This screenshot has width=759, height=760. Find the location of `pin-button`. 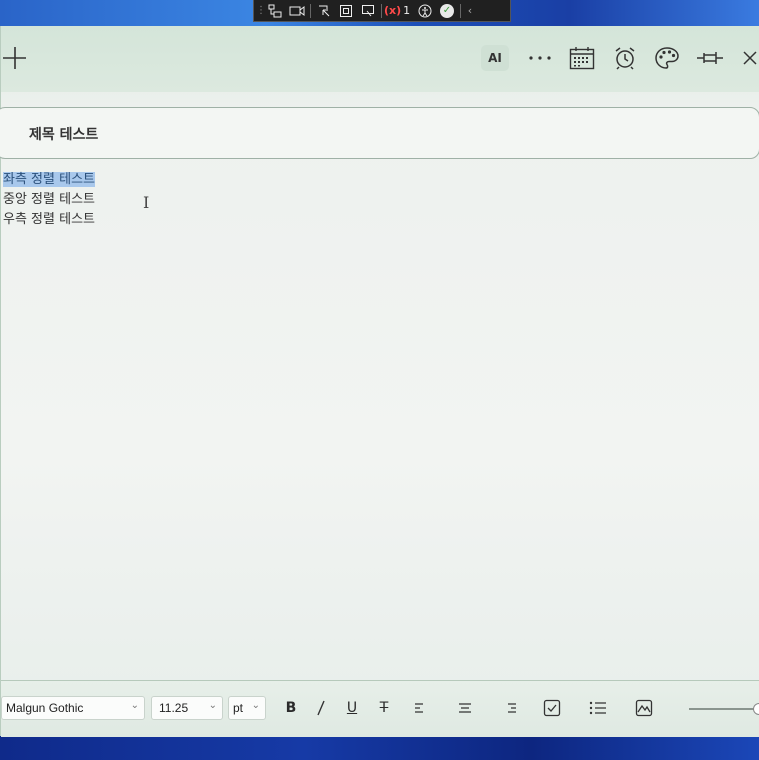

pin-button is located at coordinates (710, 58).